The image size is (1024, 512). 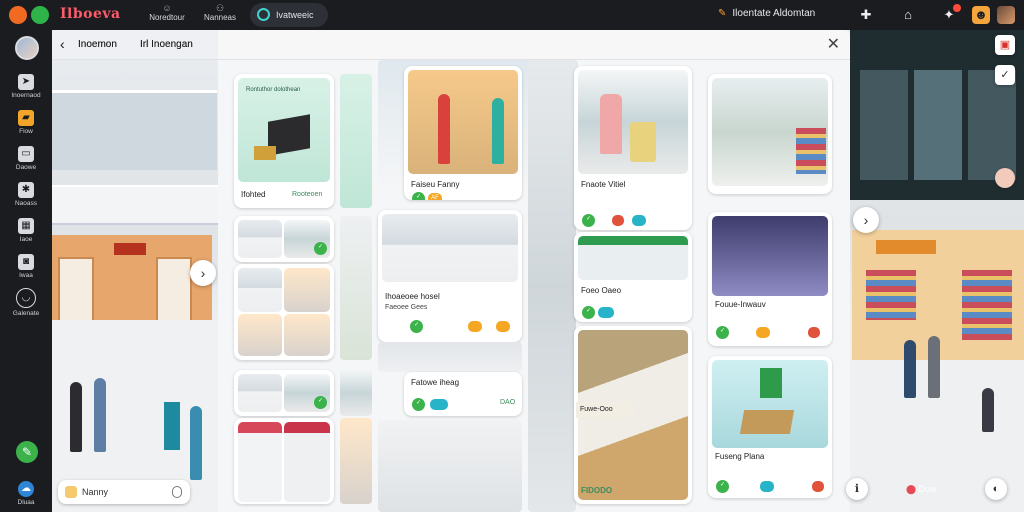 What do you see at coordinates (166, 44) in the screenshot?
I see `panel-title: Irl Inoengan` at bounding box center [166, 44].